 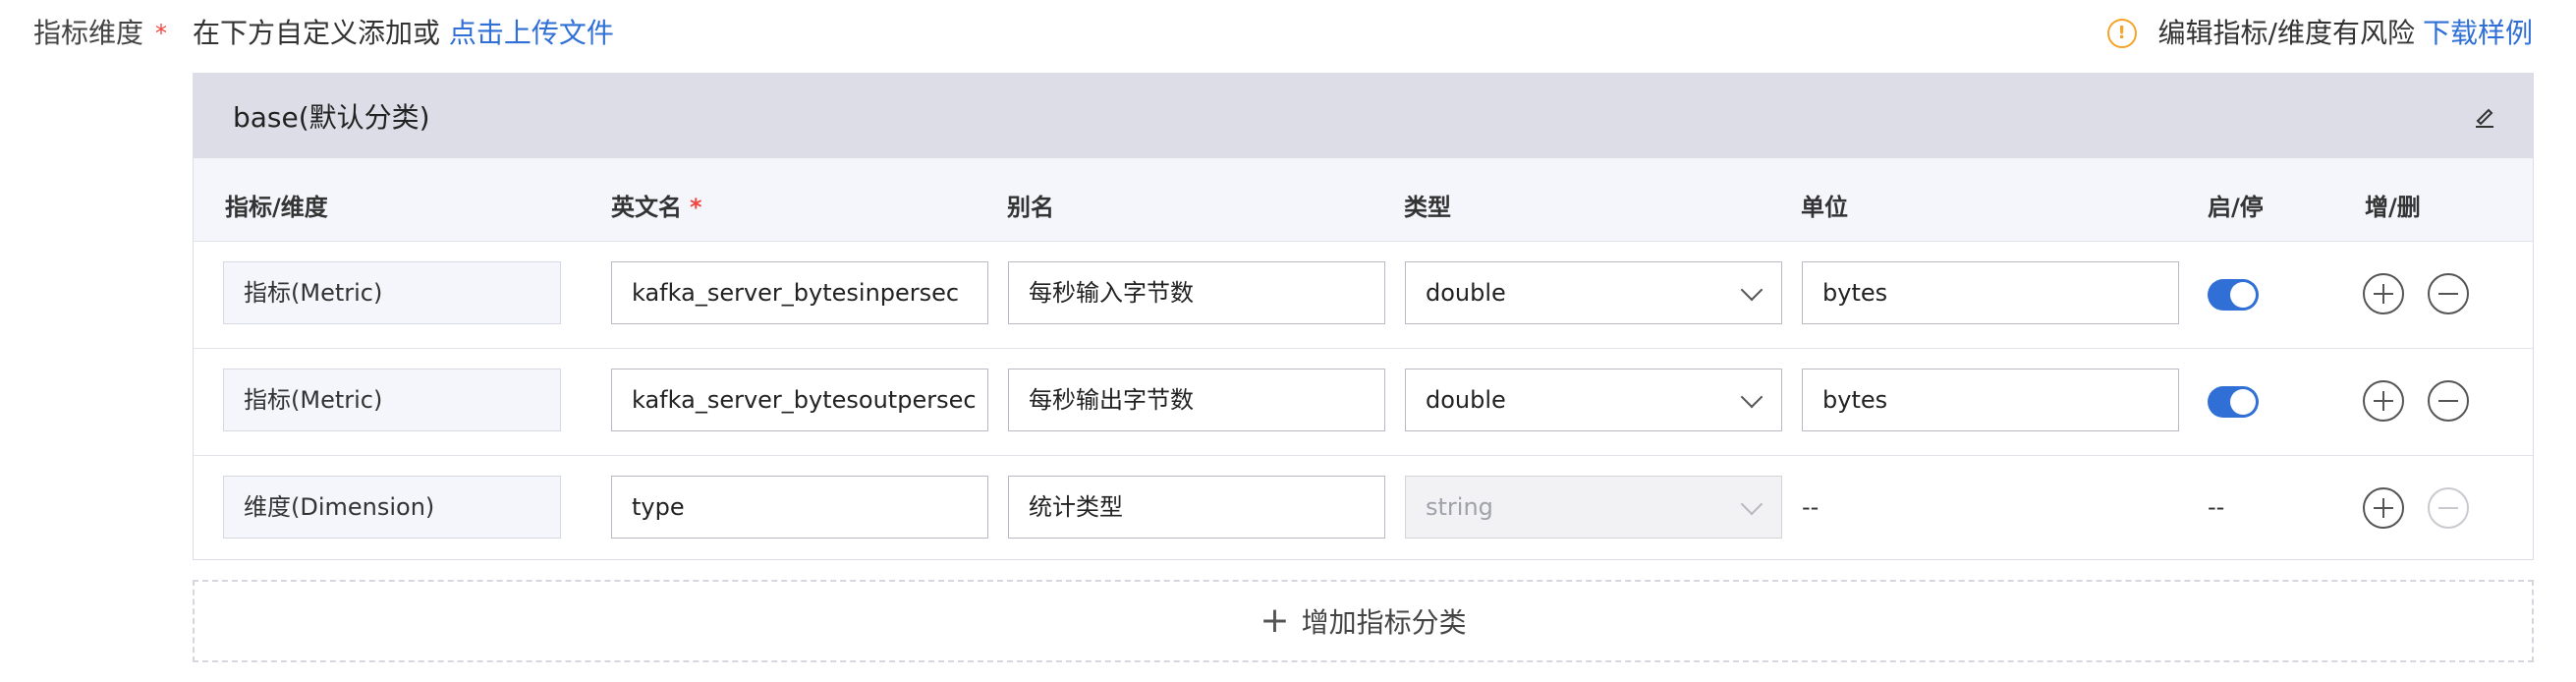 I want to click on col-enabled: 启/停, so click(x=2236, y=207).